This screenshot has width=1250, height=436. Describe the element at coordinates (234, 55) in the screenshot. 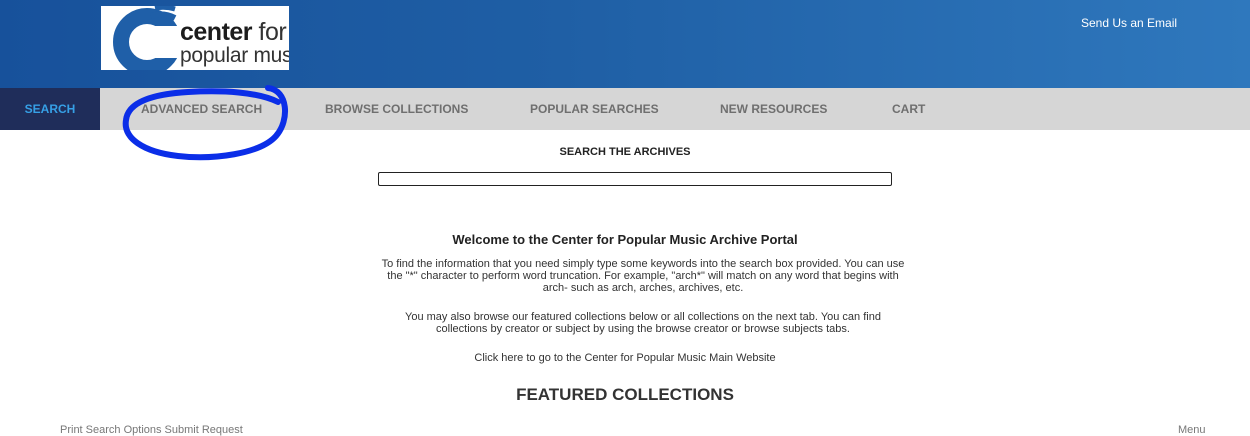

I see `logo-text-bottom: popular music` at that location.